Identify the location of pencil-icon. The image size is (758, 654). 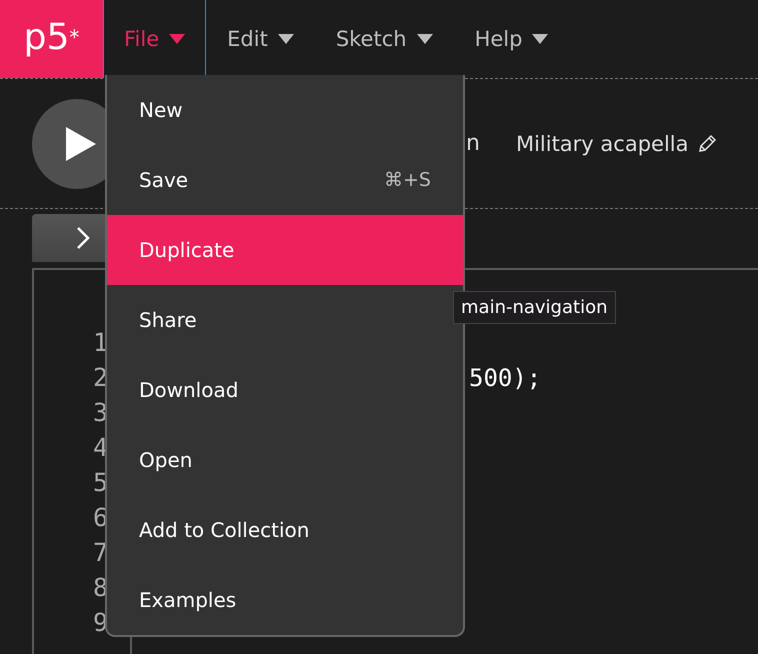
(706, 144).